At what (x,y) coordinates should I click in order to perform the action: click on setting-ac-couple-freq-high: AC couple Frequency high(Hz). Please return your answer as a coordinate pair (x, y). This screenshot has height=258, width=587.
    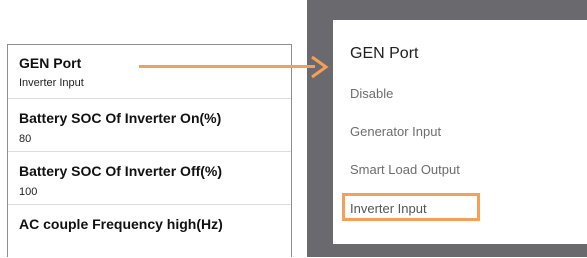
    Looking at the image, I should click on (149, 231).